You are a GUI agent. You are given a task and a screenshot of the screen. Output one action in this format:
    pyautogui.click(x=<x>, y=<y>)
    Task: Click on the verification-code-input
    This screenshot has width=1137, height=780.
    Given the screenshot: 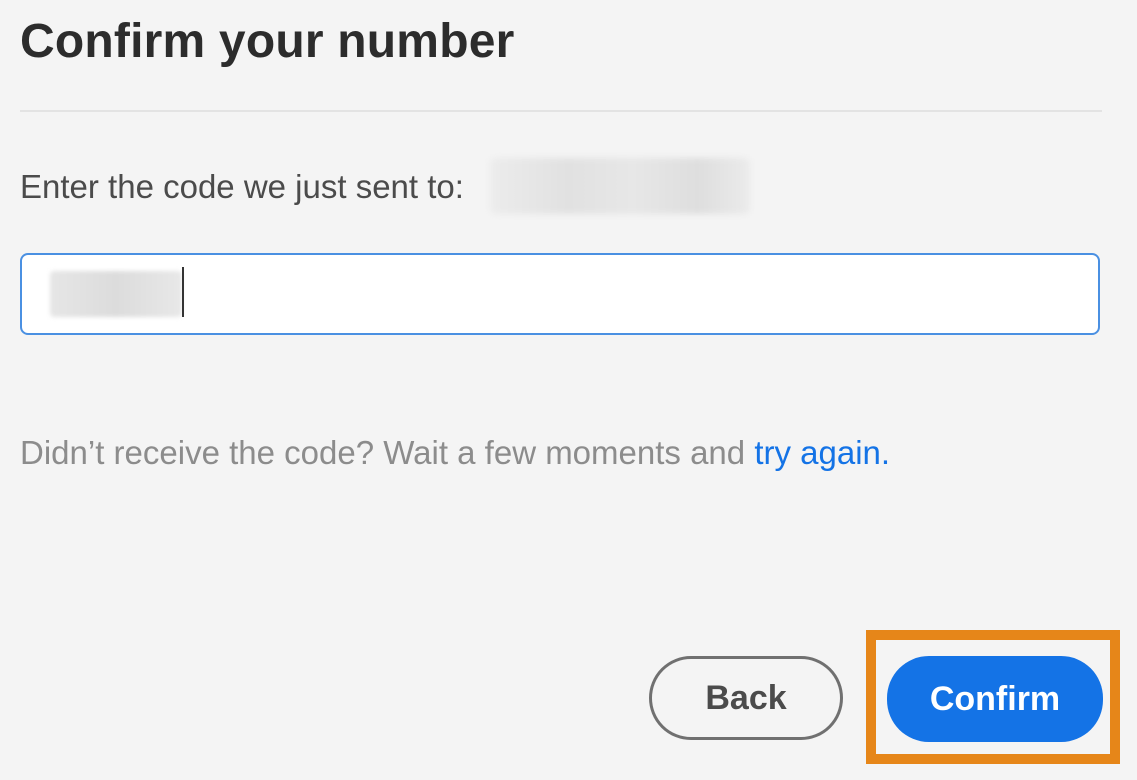 What is the action you would take?
    pyautogui.click(x=552, y=295)
    